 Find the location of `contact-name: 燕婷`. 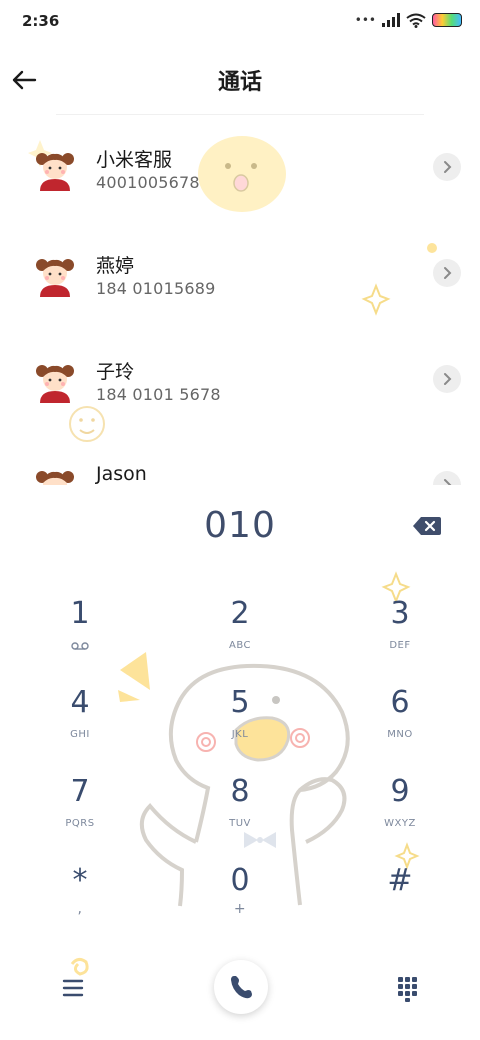

contact-name: 燕婷 is located at coordinates (115, 266).